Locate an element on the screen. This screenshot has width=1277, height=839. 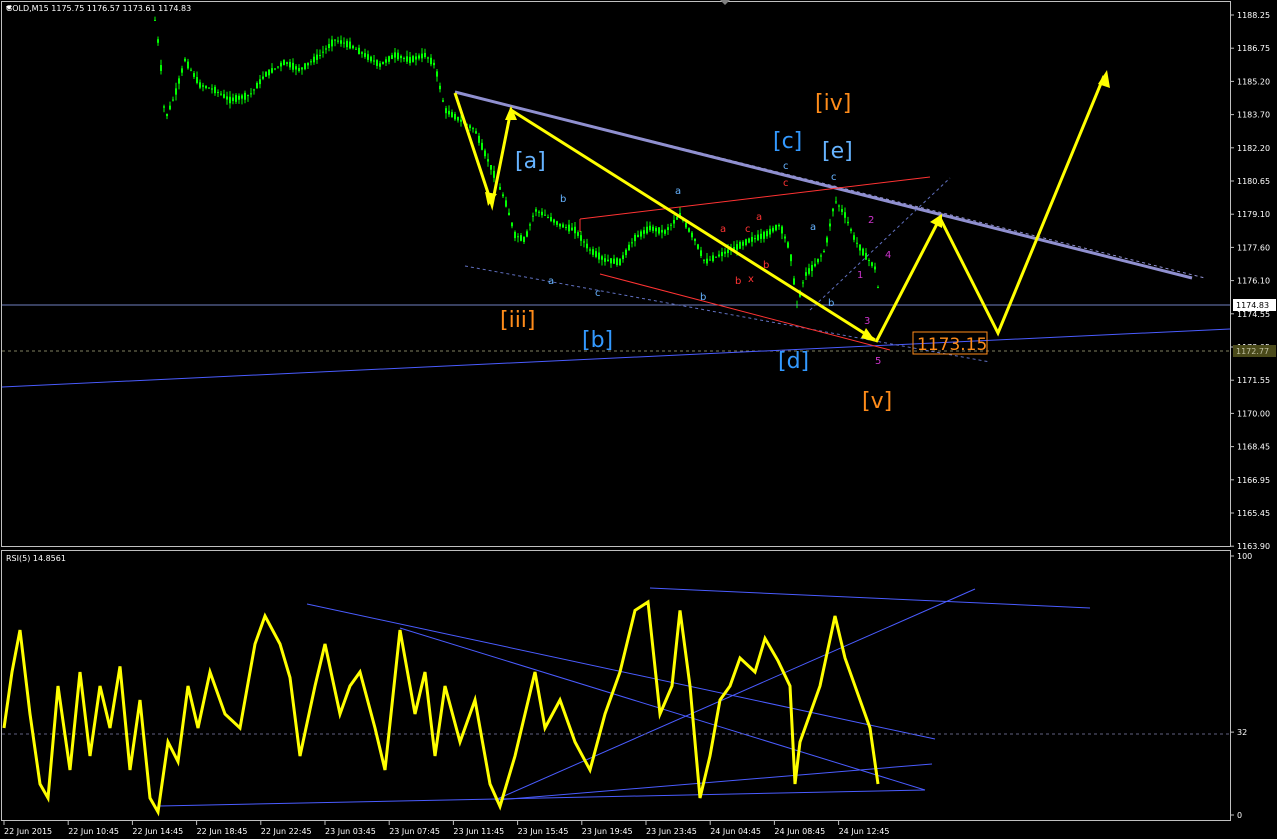
wave-label: [b] is located at coordinates (597, 340).